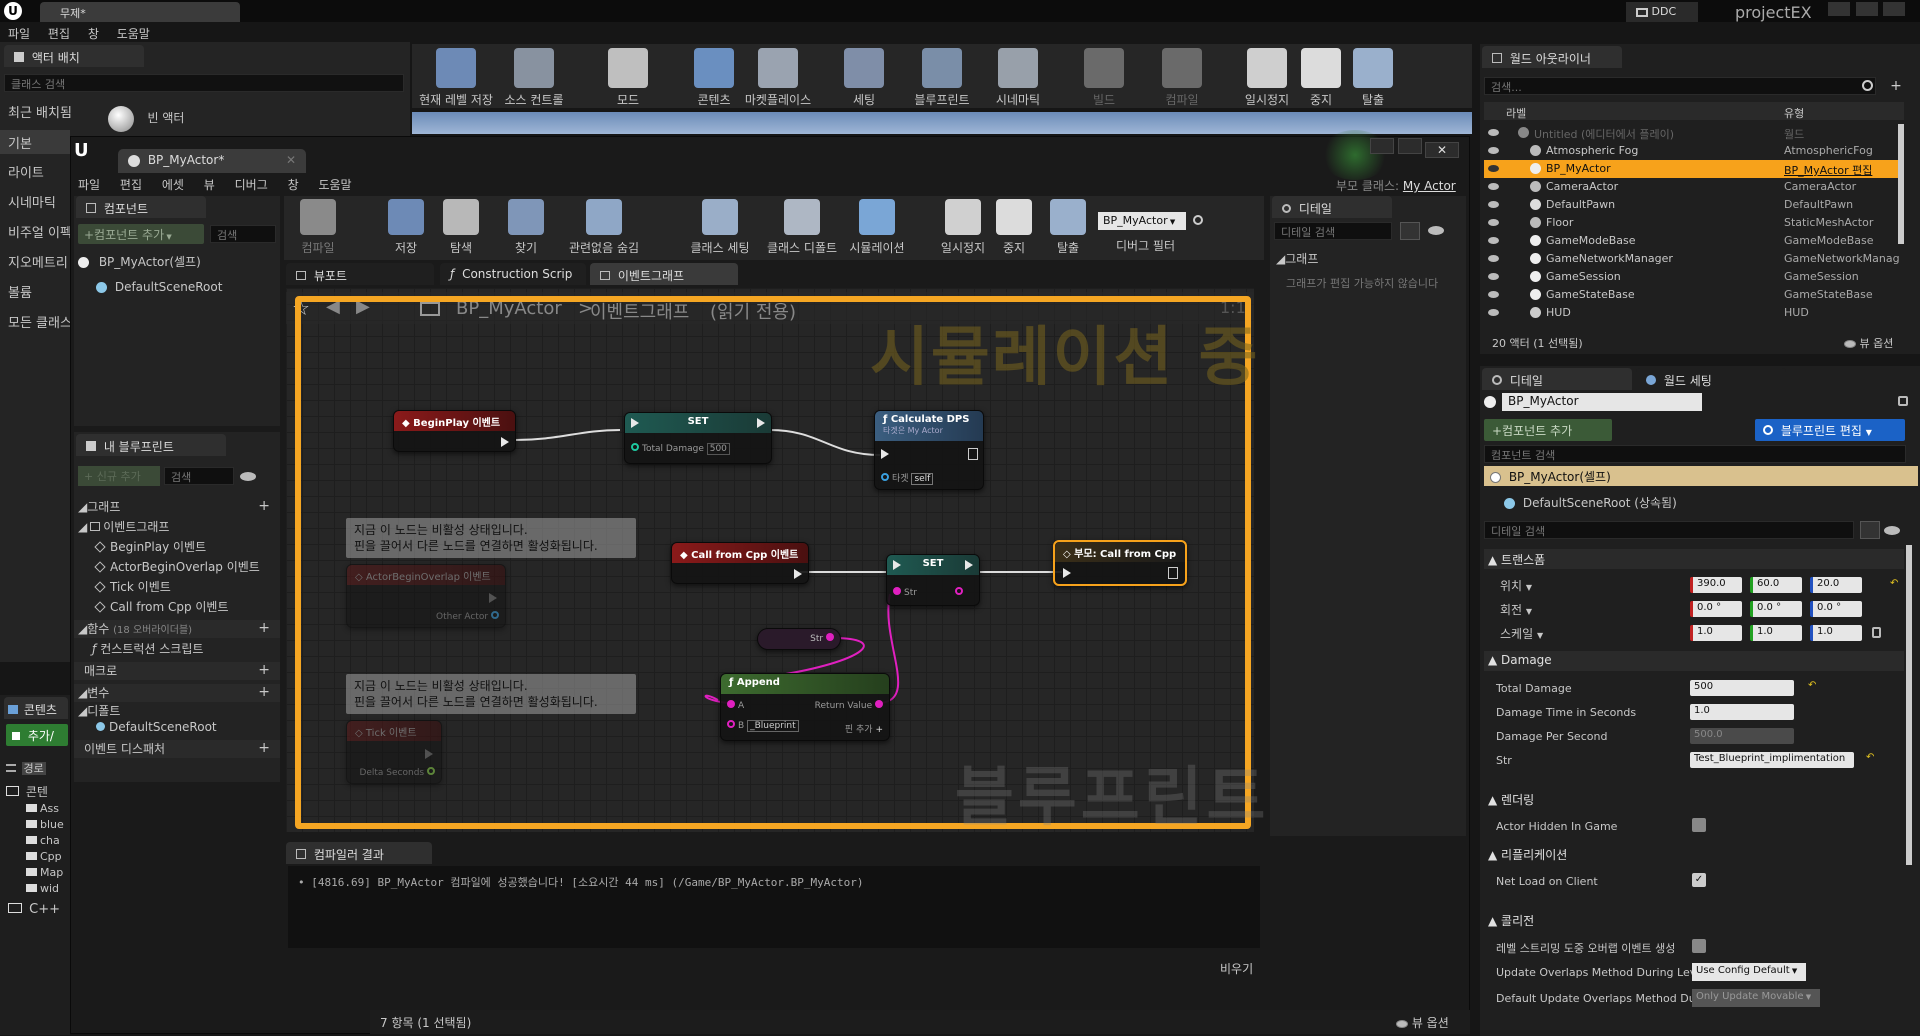  I want to click on append-b-pin: B _Blueprint, so click(763, 726).